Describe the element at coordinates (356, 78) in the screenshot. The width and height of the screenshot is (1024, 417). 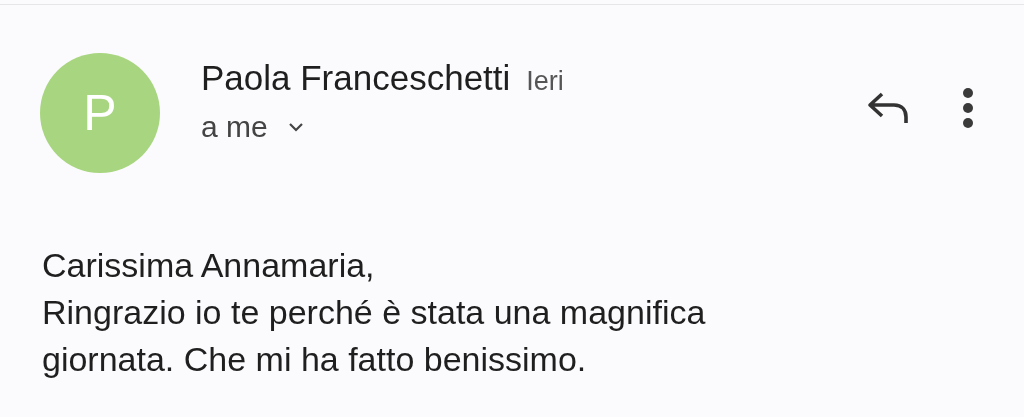
I see `sender-name: Paola Franceschetti` at that location.